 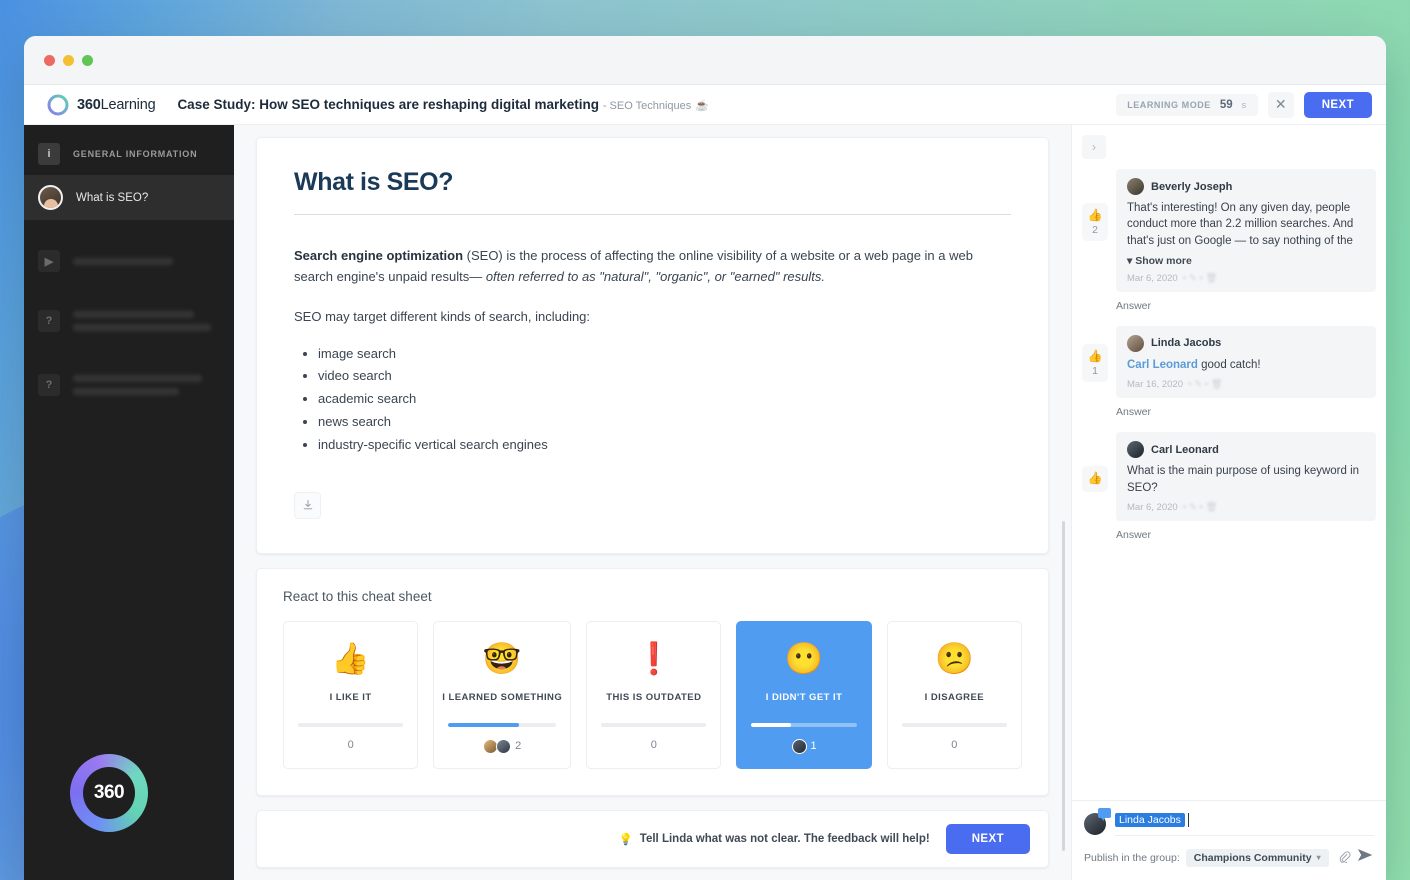 I want to click on reaction-i-disagree: 😕 I DISAGREE 0, so click(x=954, y=694).